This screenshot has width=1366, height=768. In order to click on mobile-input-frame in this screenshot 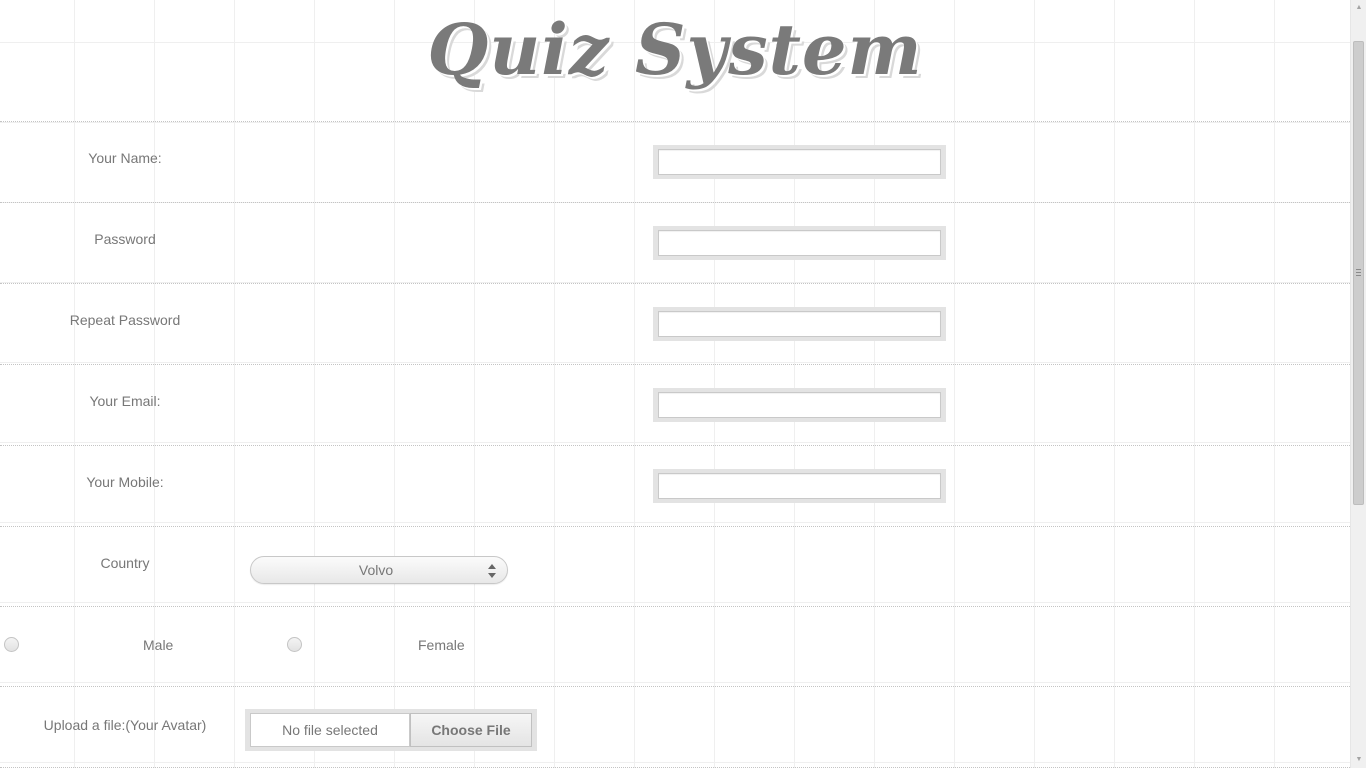, I will do `click(799, 486)`.